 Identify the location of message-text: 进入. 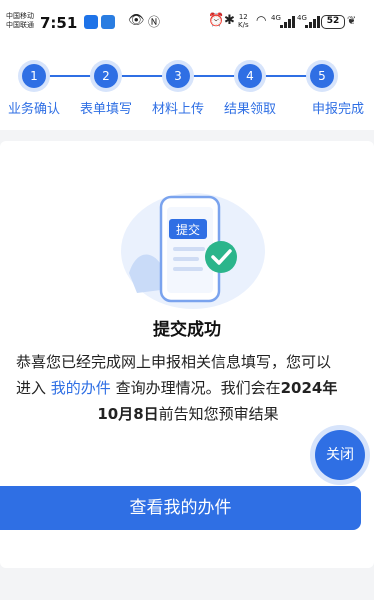
(33, 388).